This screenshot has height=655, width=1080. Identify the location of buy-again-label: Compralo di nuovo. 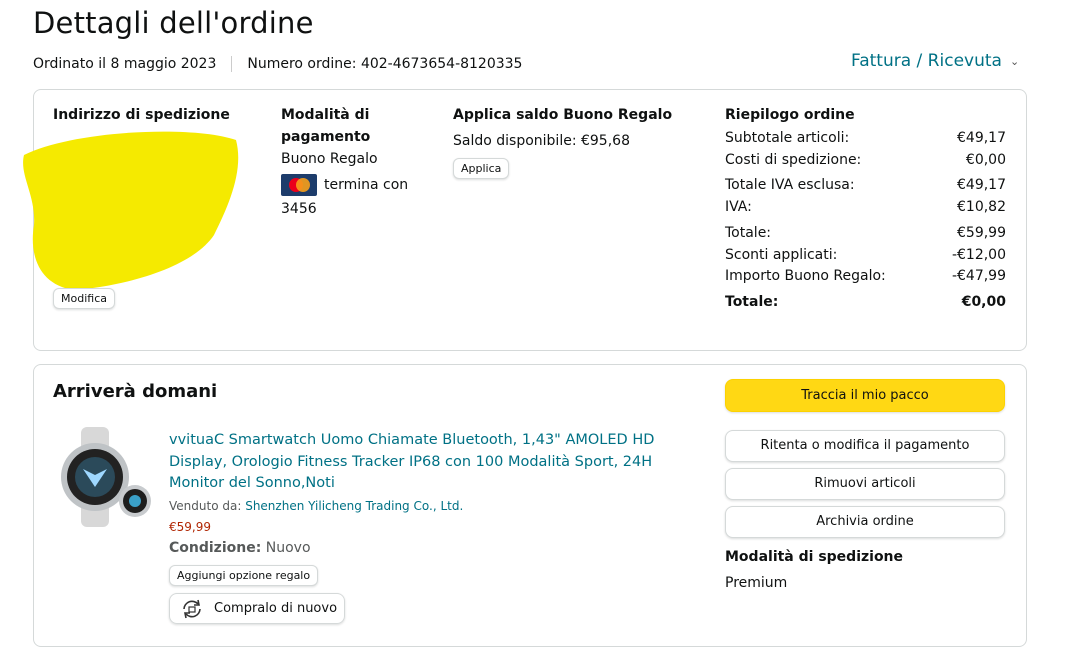
(276, 608).